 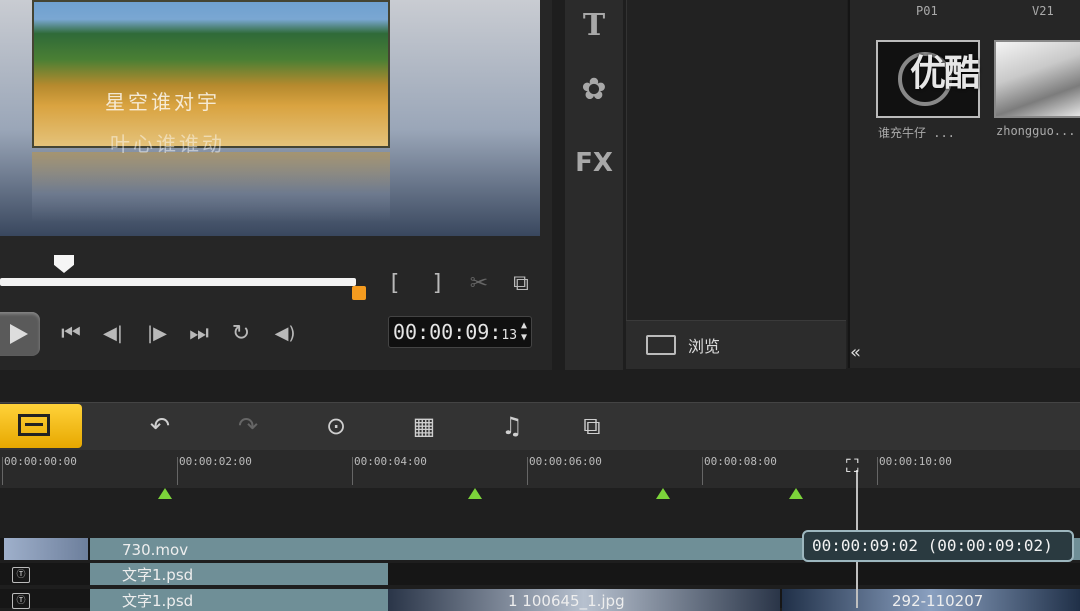 I want to click on ruler-tick-label: 00:00:04:00, so click(x=390, y=461).